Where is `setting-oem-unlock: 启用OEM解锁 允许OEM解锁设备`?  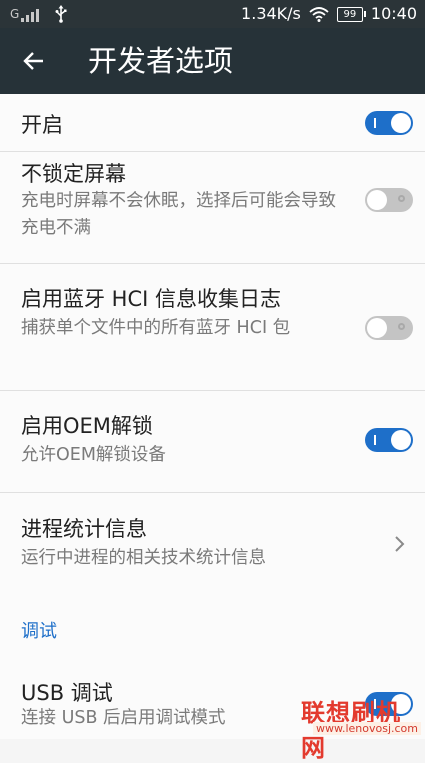
setting-oem-unlock: 启用OEM解锁 允许OEM解锁设备 is located at coordinates (212, 441).